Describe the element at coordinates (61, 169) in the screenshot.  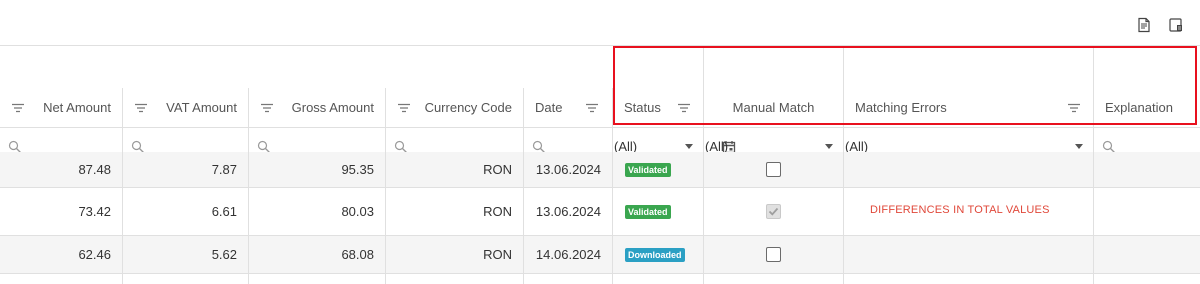
I see `cell-net-amount: 87.48` at that location.